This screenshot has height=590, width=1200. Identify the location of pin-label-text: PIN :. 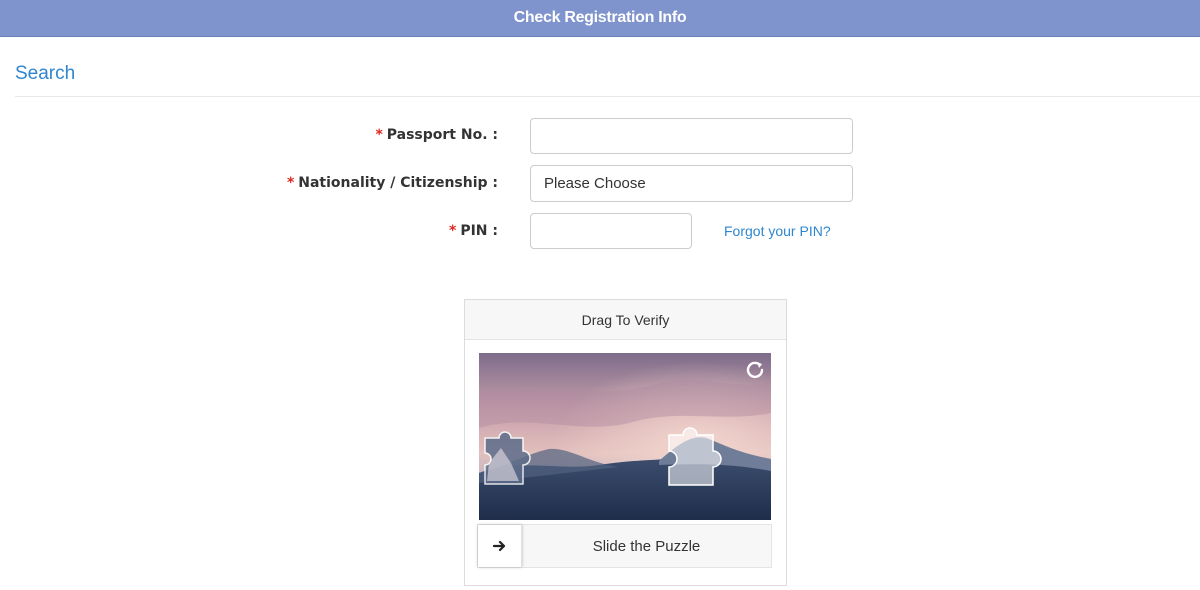
(479, 231).